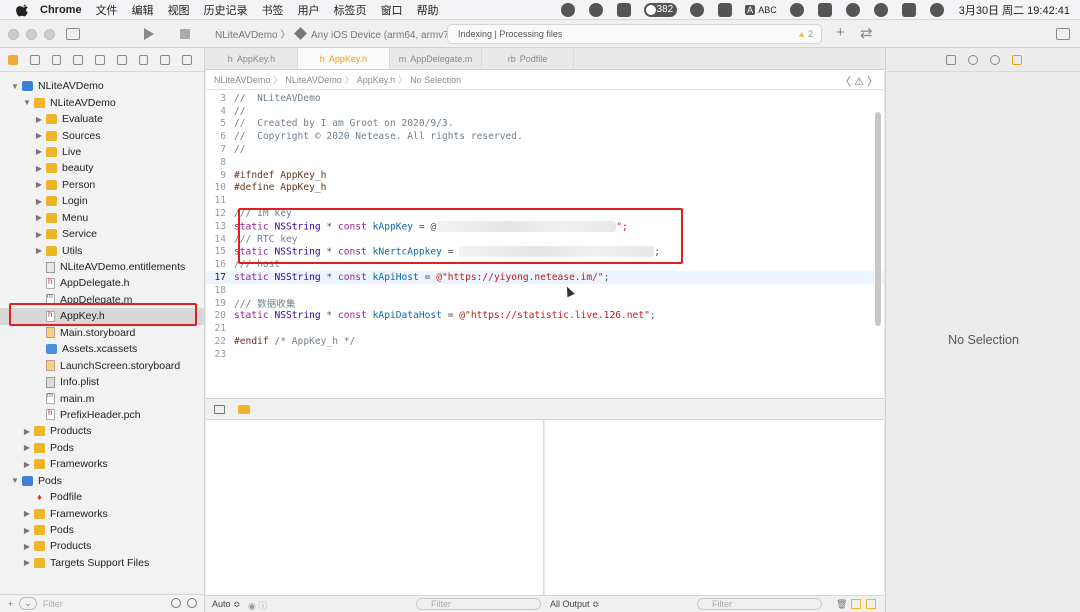  Describe the element at coordinates (102, 481) in the screenshot. I see `file-tree-row: ▼ Pods` at that location.